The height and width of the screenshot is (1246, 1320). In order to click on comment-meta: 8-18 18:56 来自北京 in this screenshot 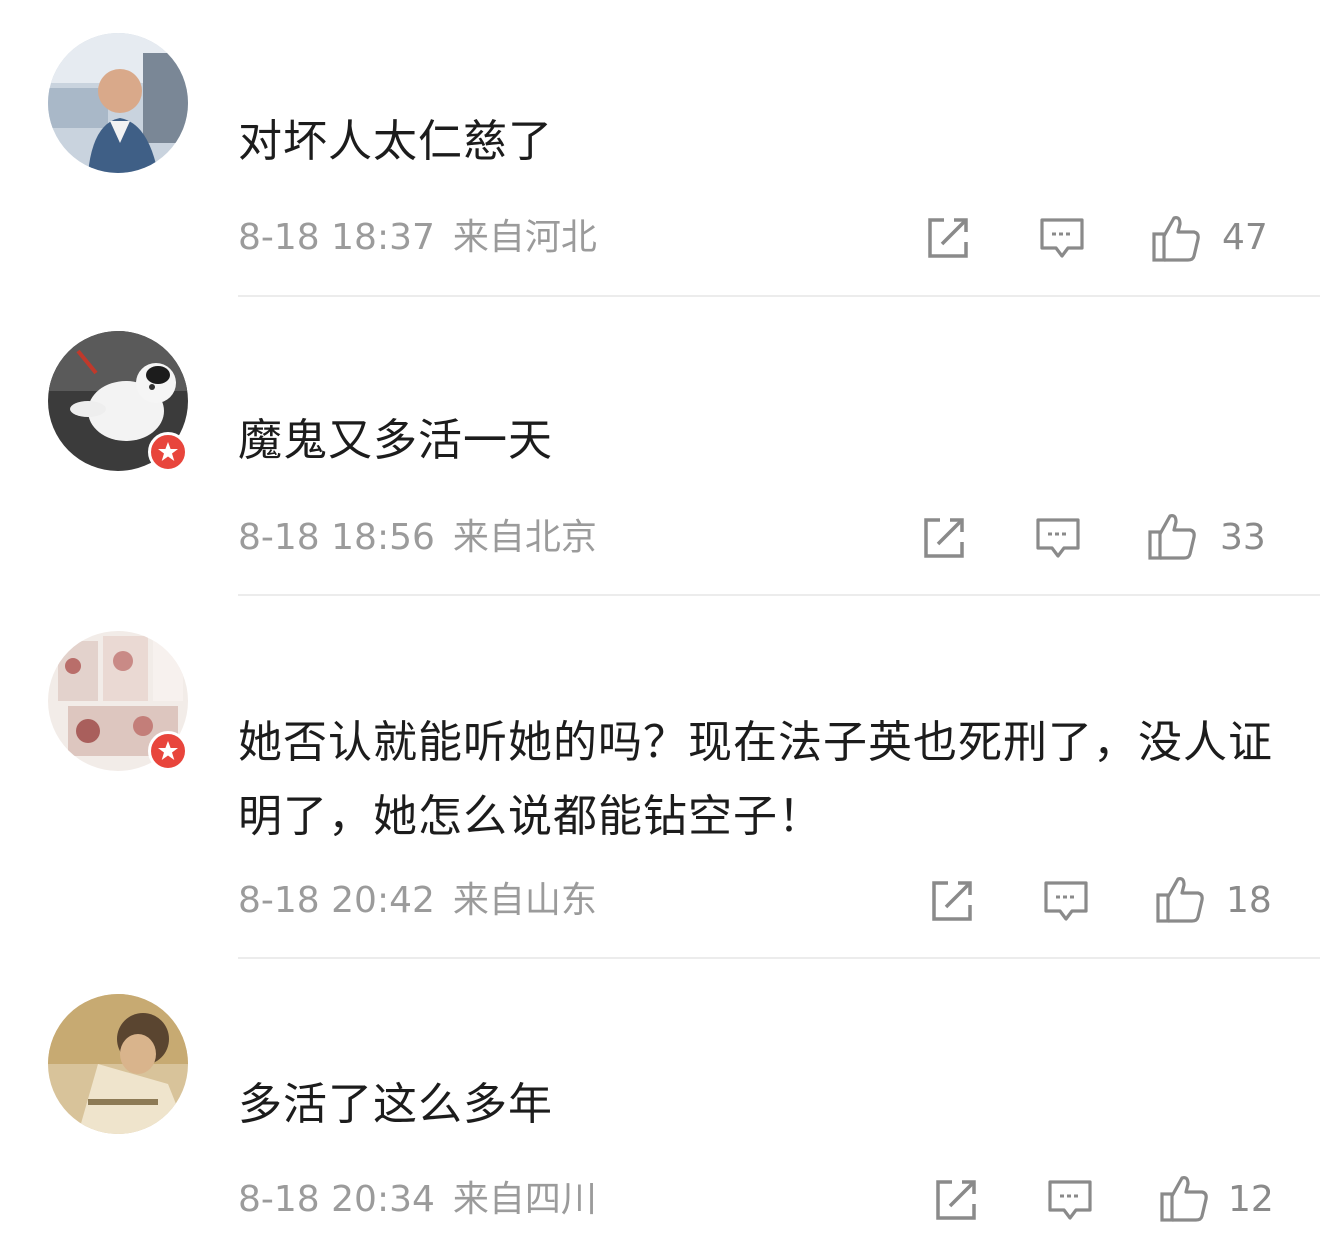, I will do `click(426, 538)`.